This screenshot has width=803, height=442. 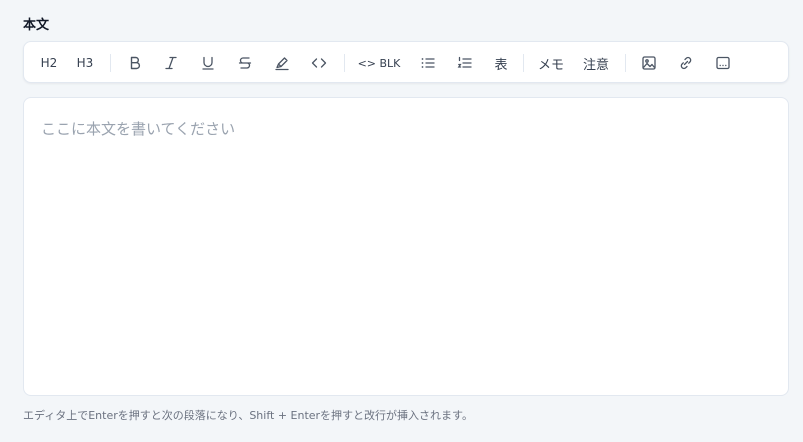 I want to click on link-icon, so click(x=686, y=63).